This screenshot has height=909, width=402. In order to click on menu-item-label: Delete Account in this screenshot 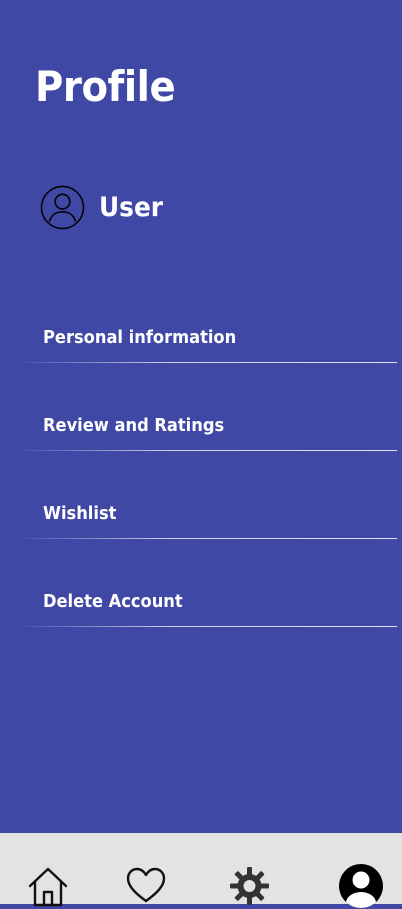, I will do `click(113, 602)`.